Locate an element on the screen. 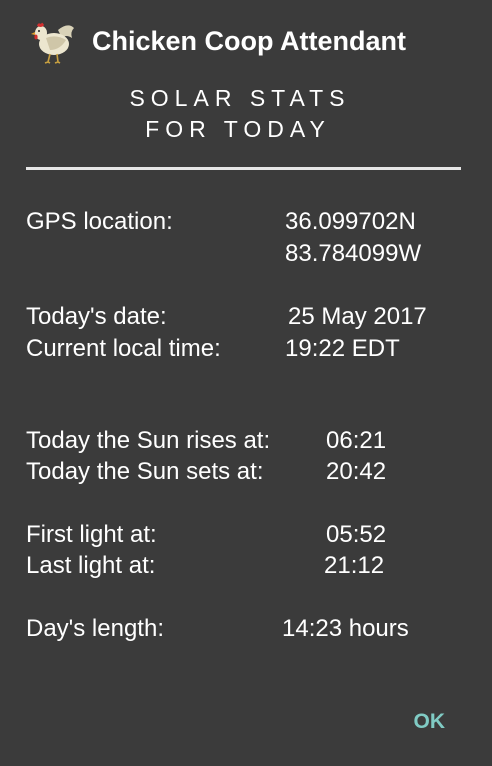 The image size is (492, 766). sunset-value: 20:42 is located at coordinates (356, 471).